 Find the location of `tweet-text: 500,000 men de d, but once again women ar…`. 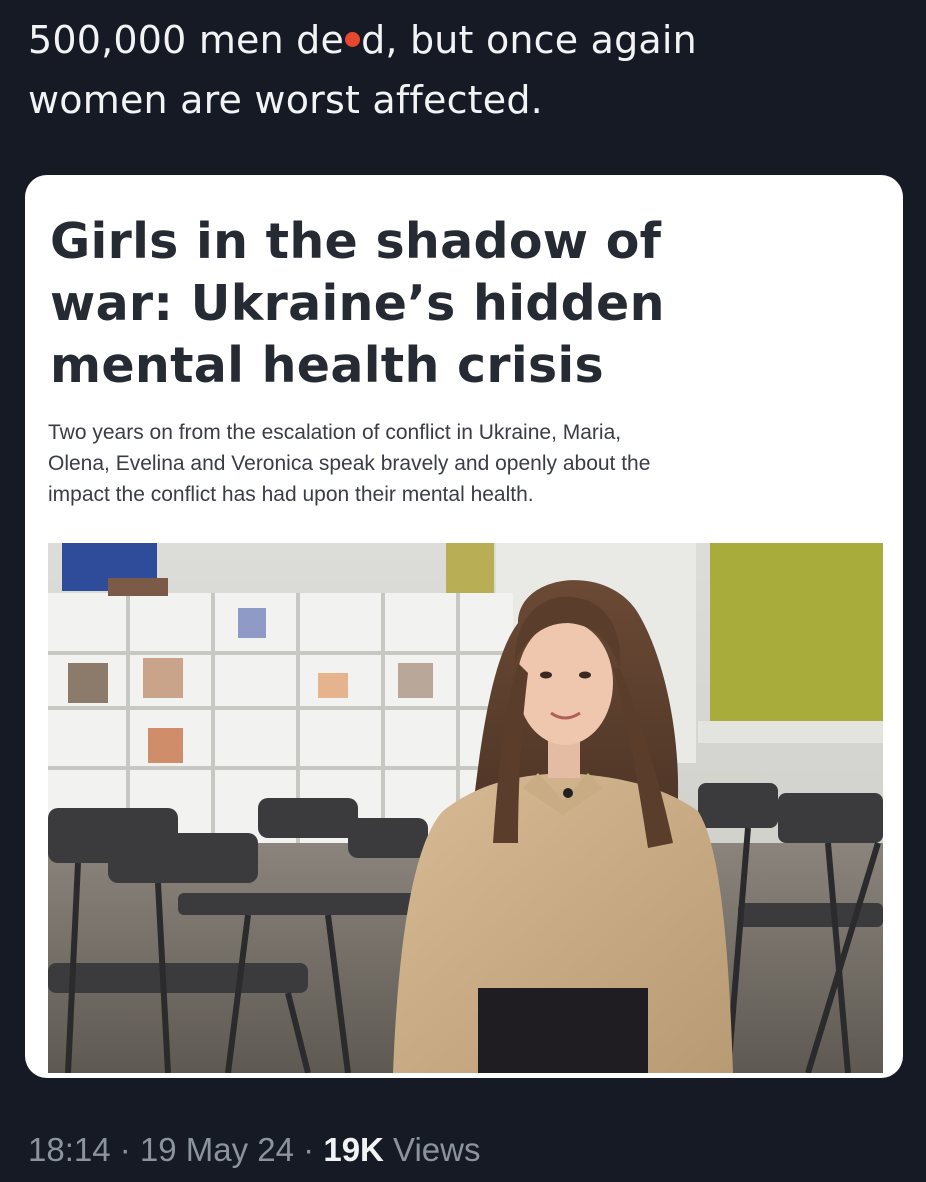

tweet-text: 500,000 men de d, but once again women ar… is located at coordinates (463, 70).